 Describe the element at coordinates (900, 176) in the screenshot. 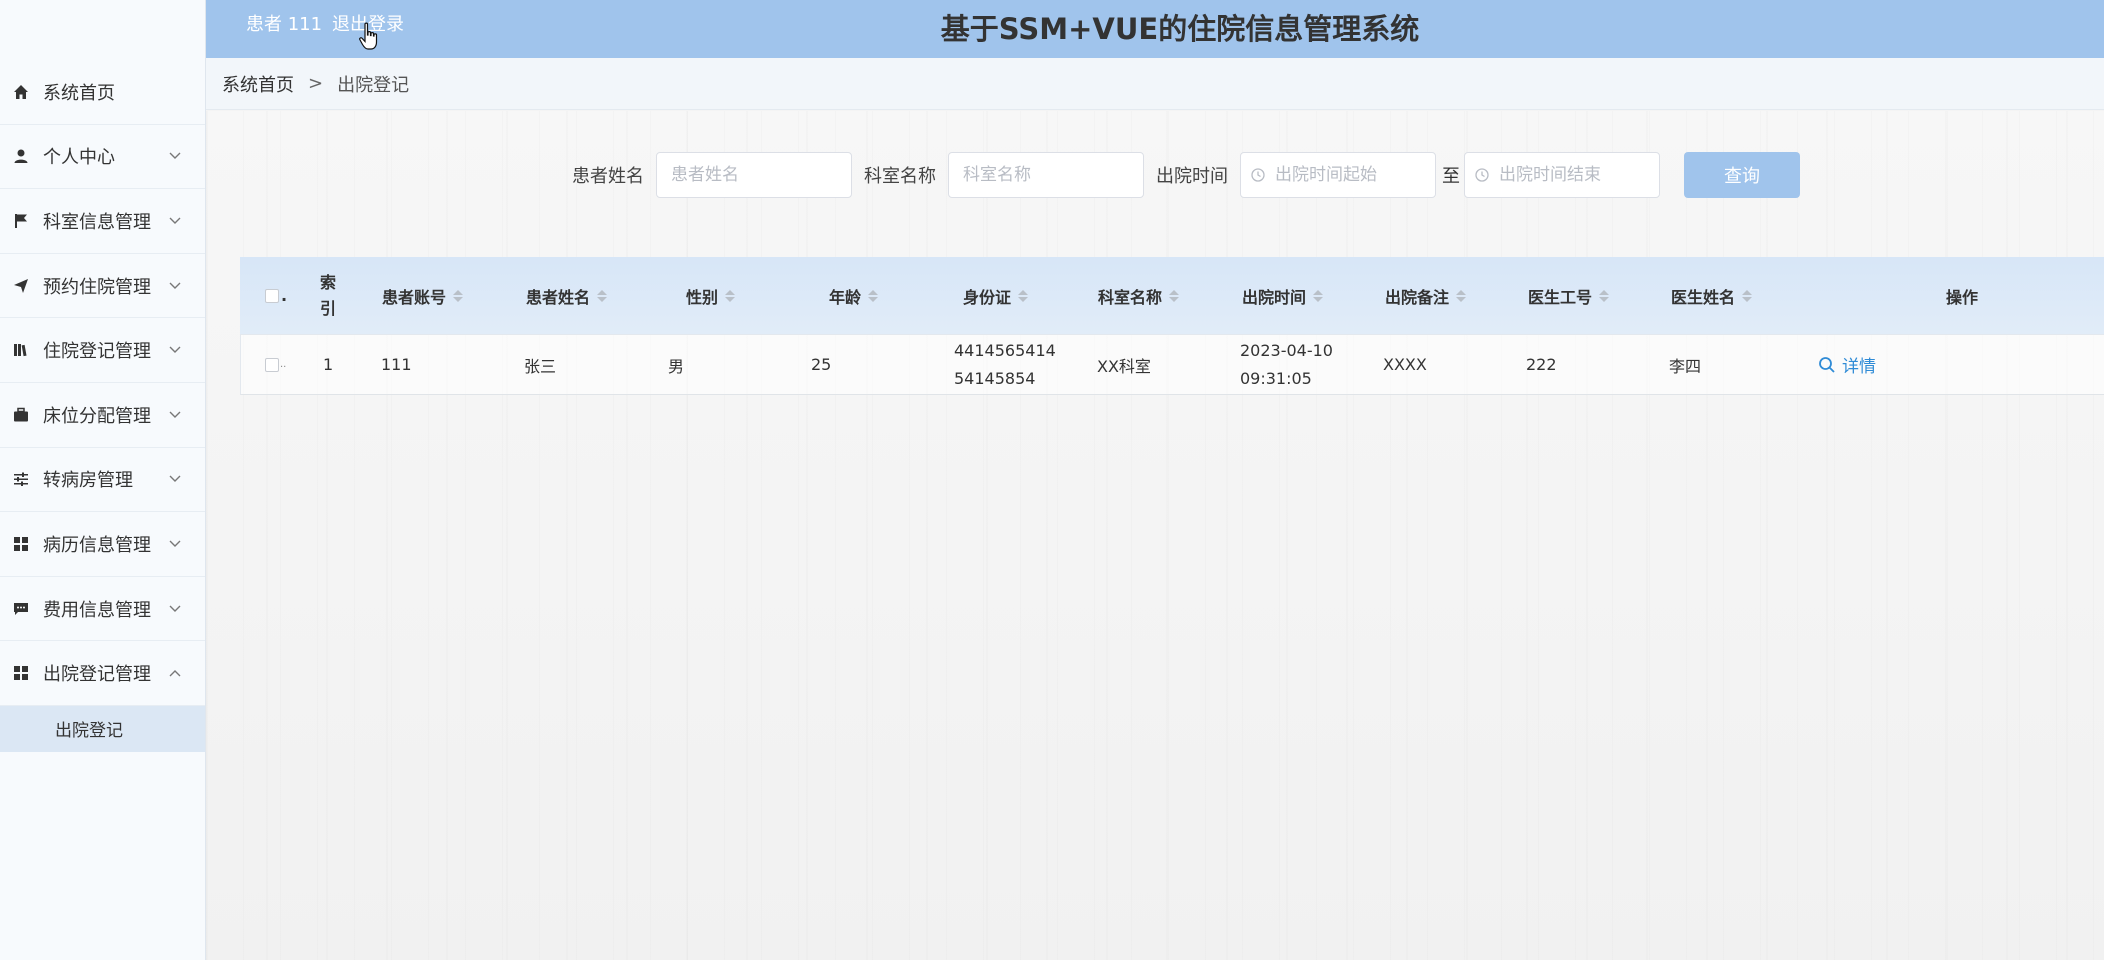

I see `department-name-label: 科室名称` at that location.